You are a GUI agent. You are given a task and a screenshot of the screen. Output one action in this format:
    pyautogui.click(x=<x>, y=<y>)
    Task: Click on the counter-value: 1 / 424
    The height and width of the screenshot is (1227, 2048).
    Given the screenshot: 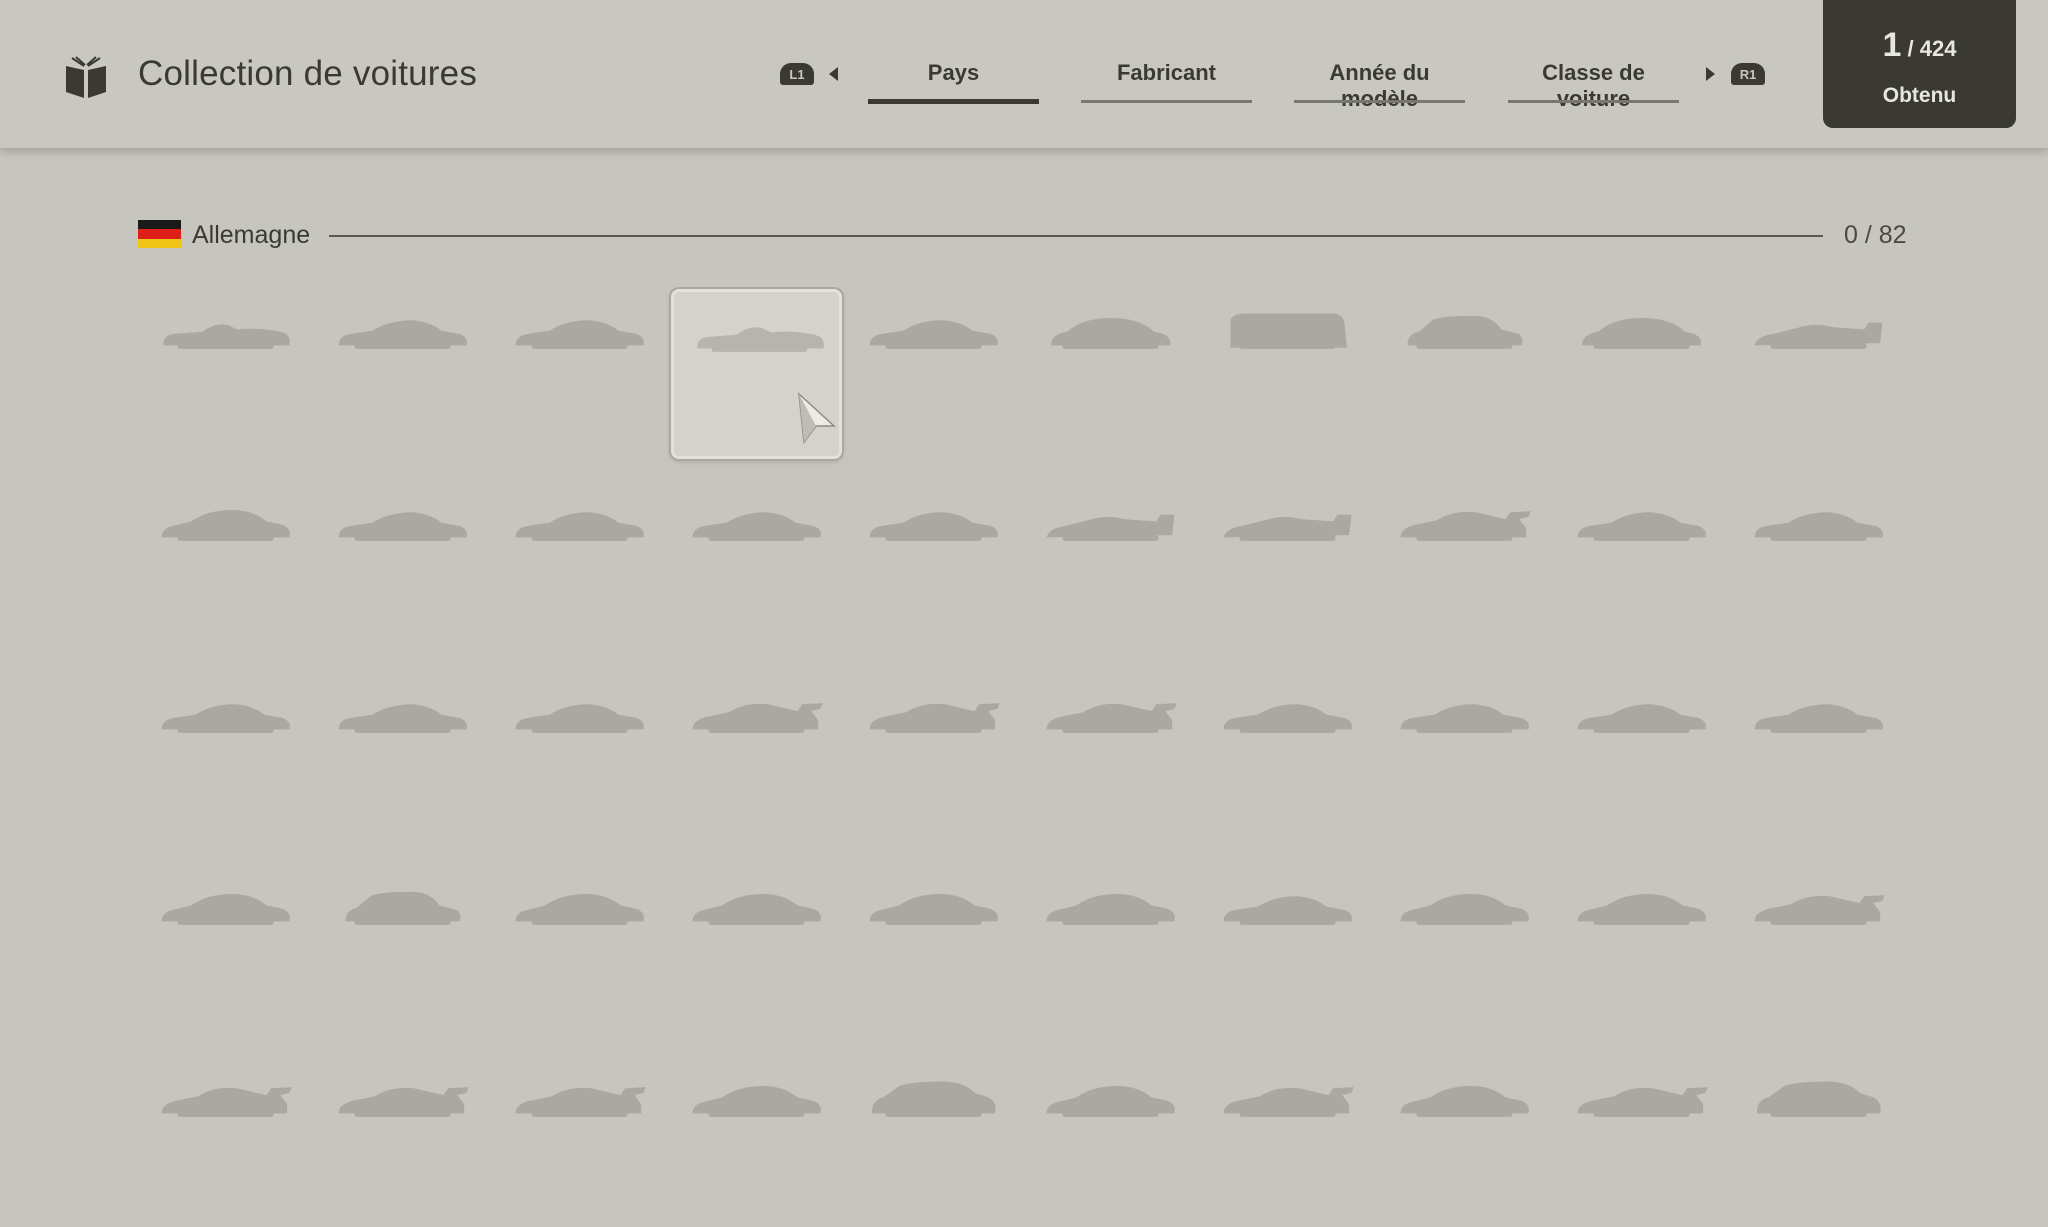 What is the action you would take?
    pyautogui.click(x=1919, y=45)
    